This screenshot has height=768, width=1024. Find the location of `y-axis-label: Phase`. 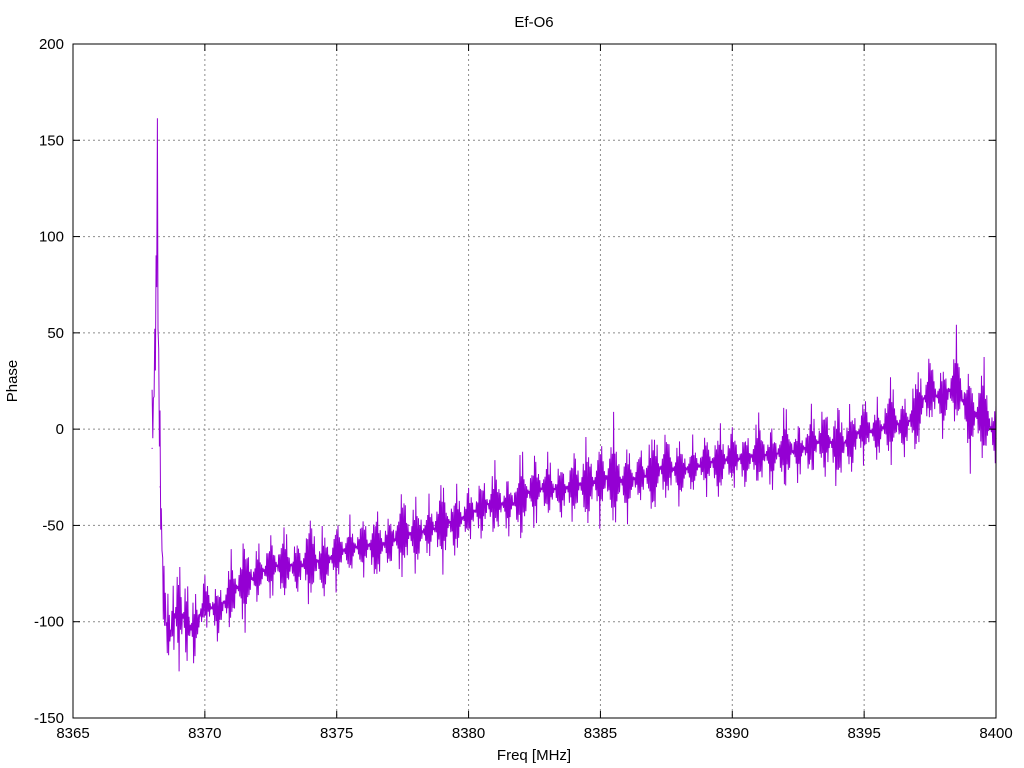

y-axis-label: Phase is located at coordinates (12, 381).